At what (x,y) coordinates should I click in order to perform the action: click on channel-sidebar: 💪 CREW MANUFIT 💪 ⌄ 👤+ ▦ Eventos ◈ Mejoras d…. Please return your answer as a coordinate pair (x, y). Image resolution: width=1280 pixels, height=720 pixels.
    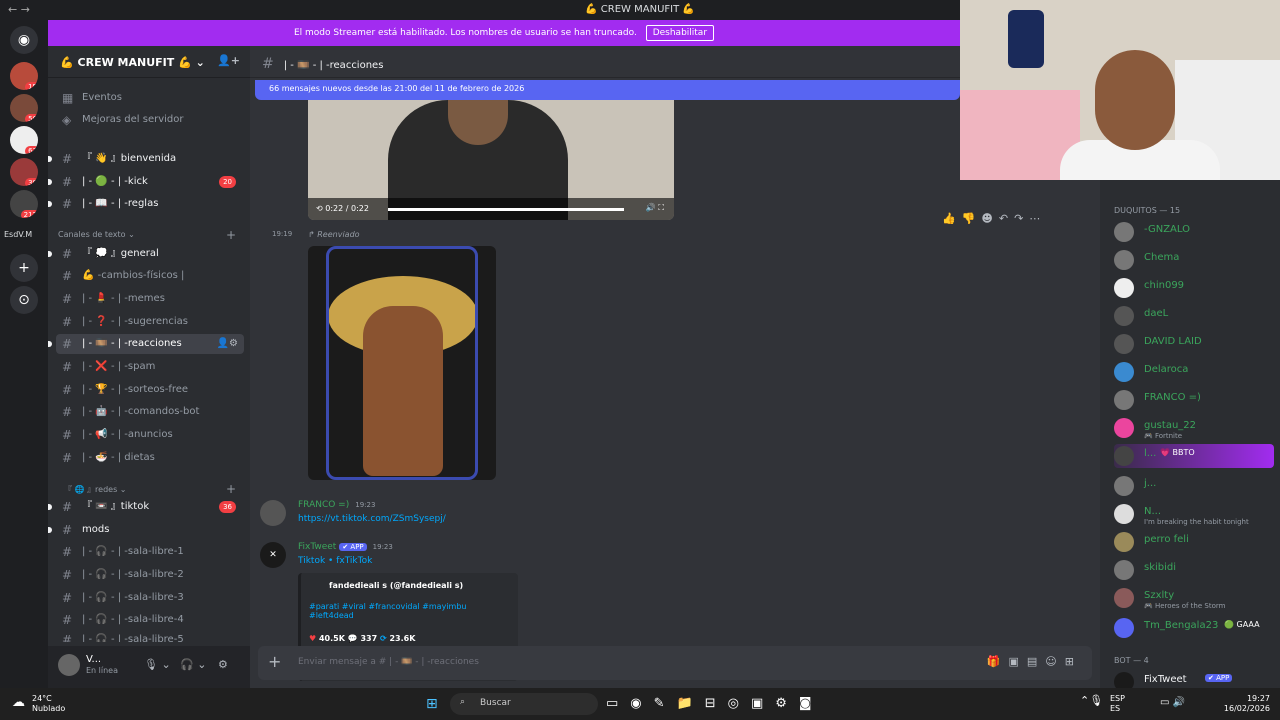
    Looking at the image, I should click on (149, 367).